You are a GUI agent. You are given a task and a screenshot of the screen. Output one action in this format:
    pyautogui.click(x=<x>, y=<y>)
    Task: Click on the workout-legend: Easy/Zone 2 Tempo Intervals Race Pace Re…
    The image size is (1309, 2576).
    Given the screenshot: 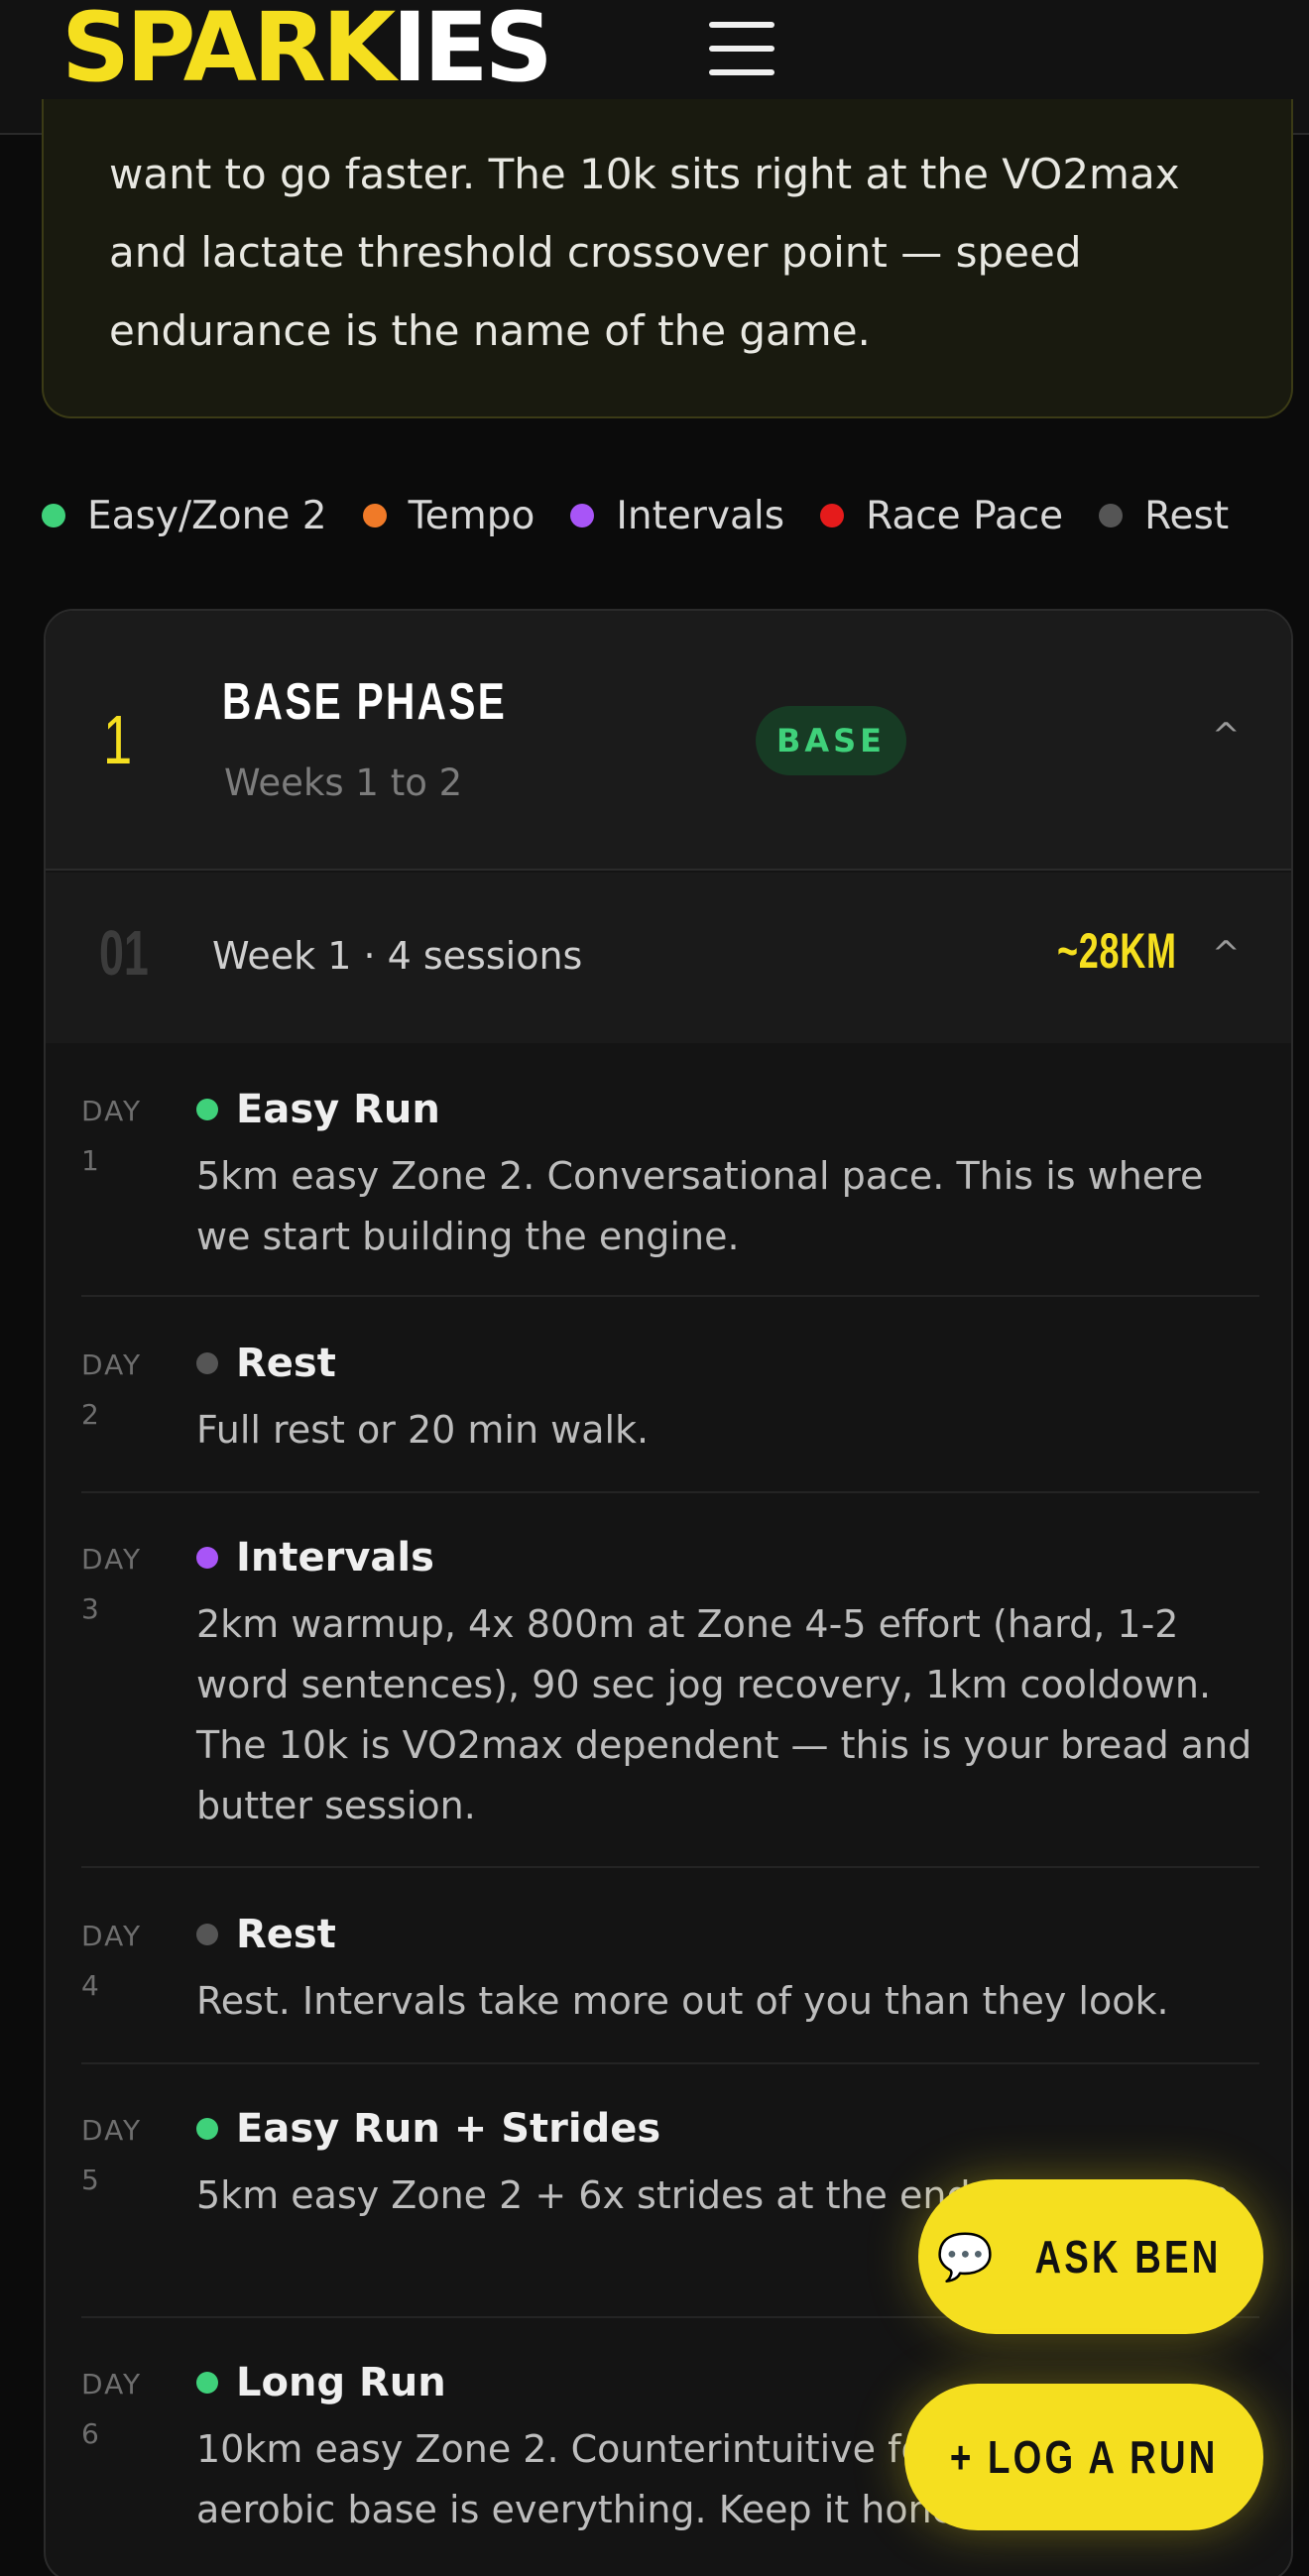 What is the action you would take?
    pyautogui.click(x=653, y=516)
    